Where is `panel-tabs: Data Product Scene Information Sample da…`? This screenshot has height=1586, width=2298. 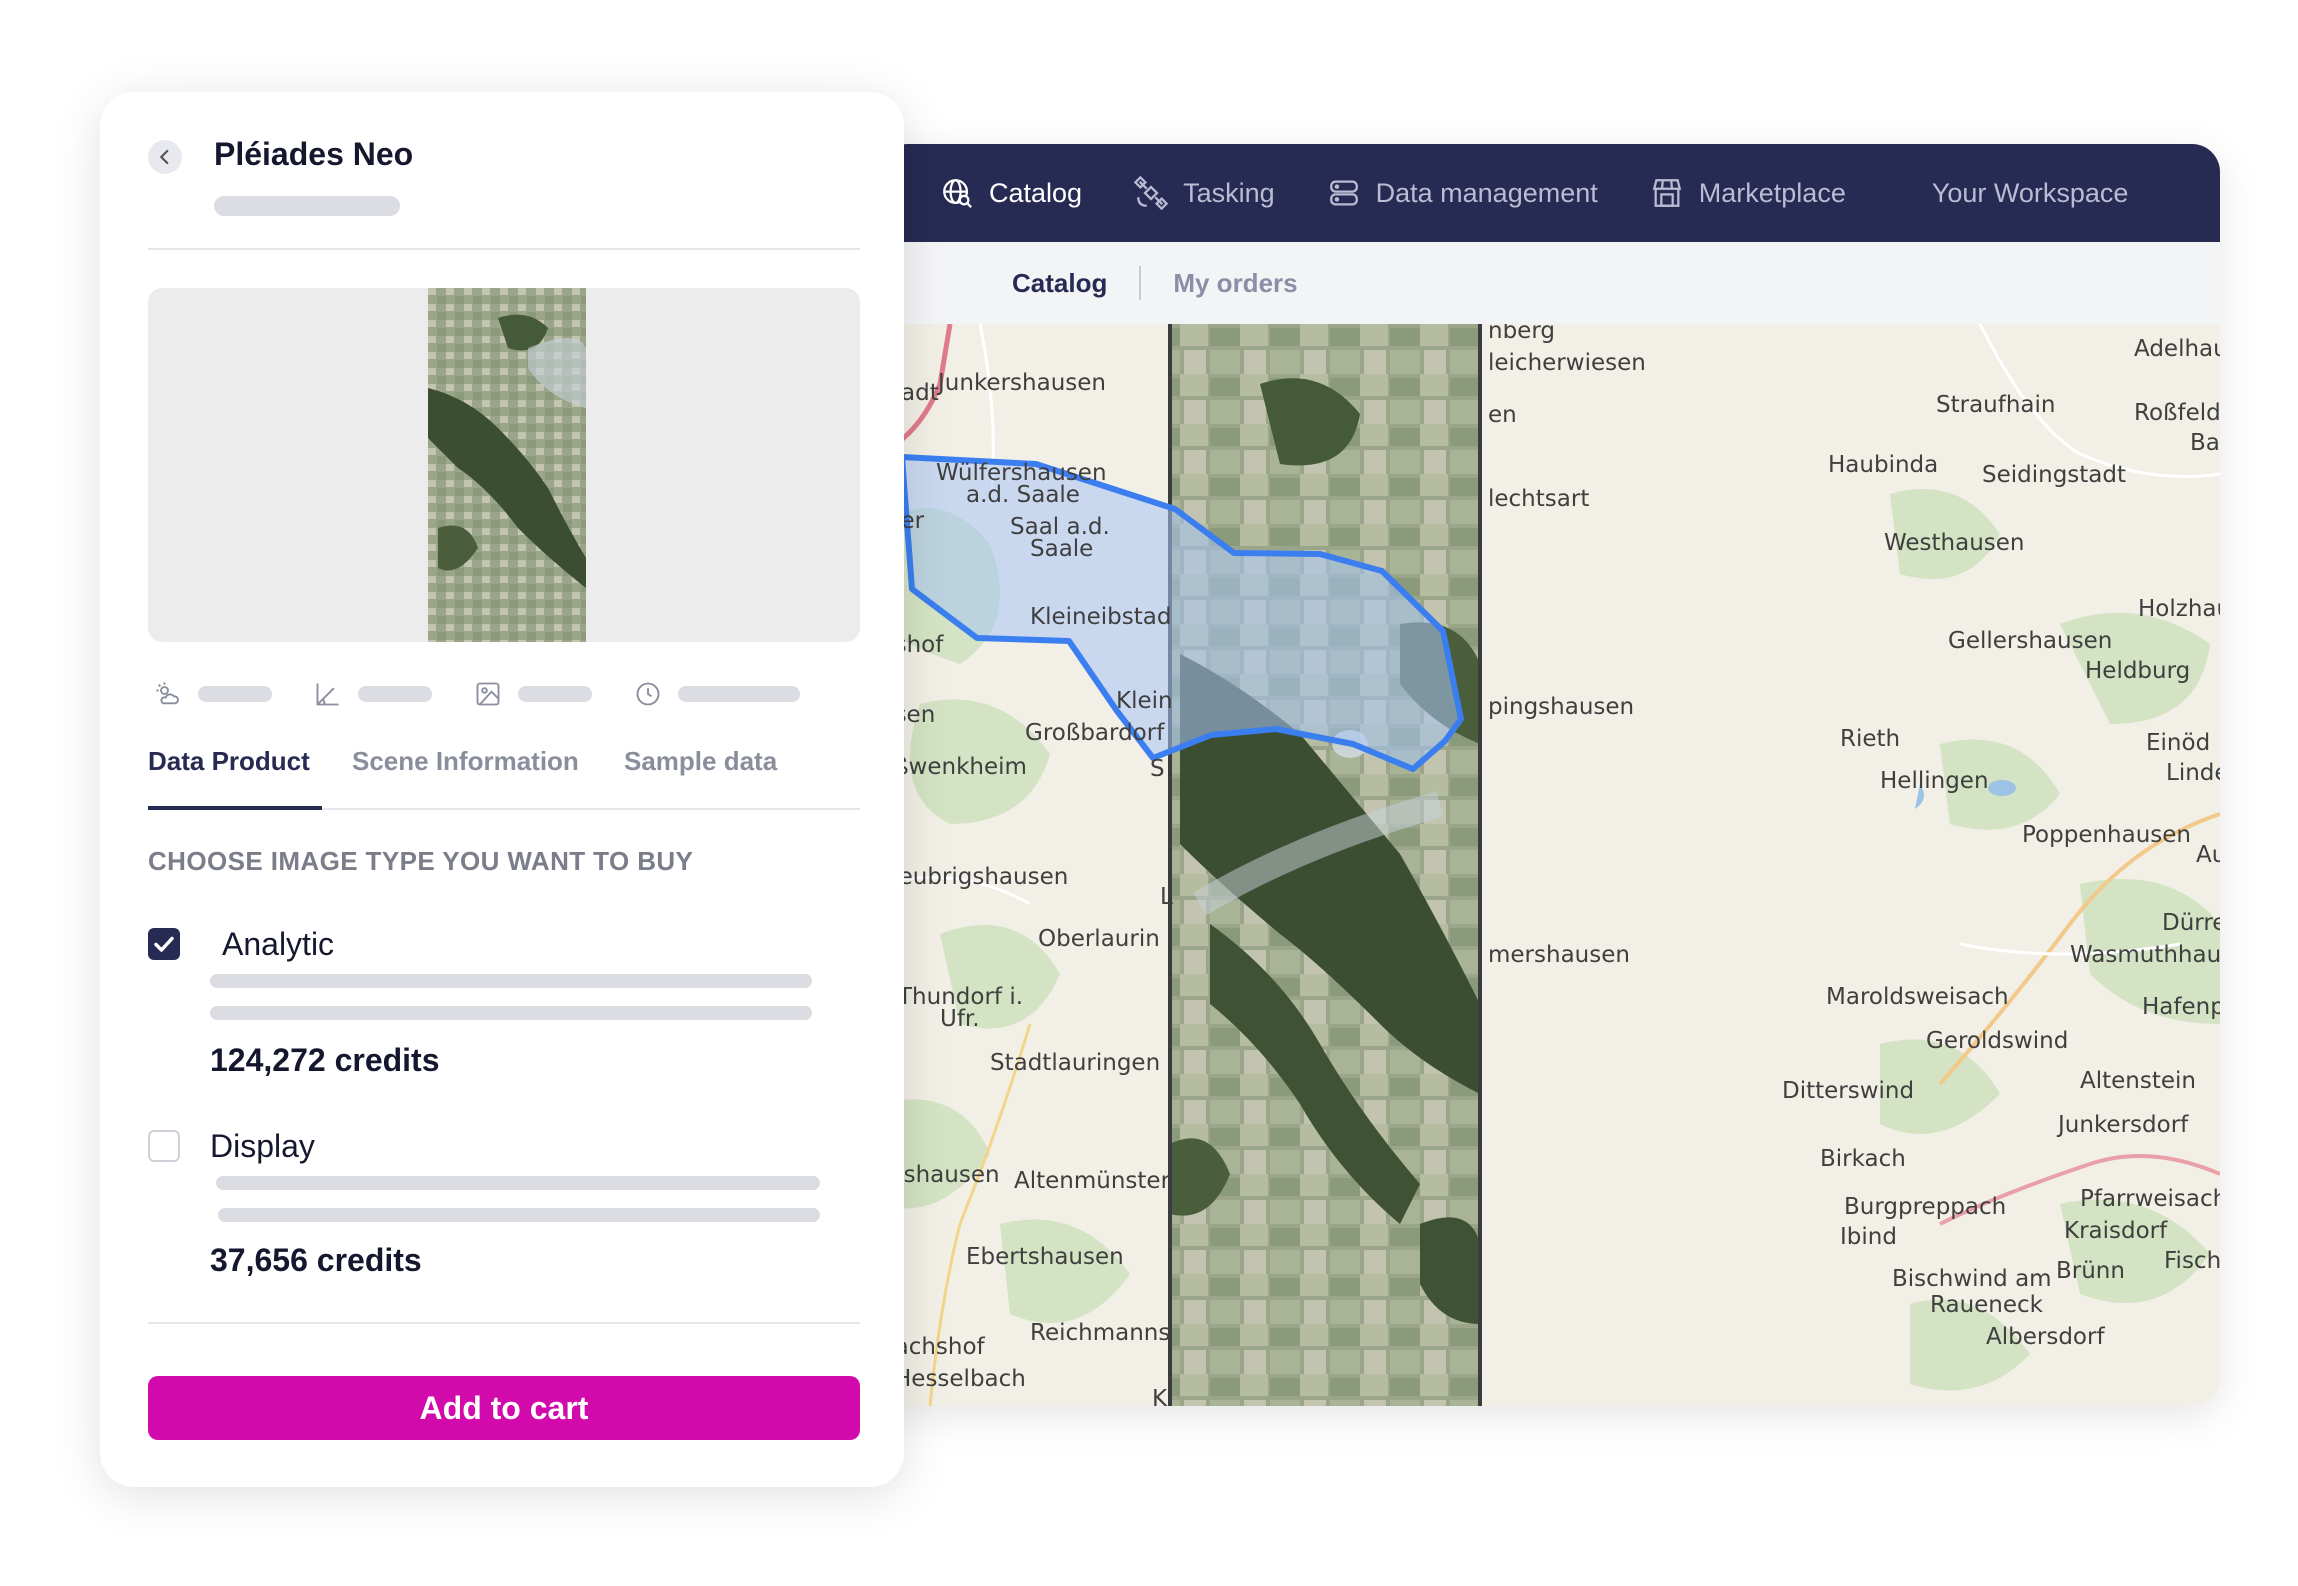
panel-tabs: Data Product Scene Information Sample da… is located at coordinates (504, 777).